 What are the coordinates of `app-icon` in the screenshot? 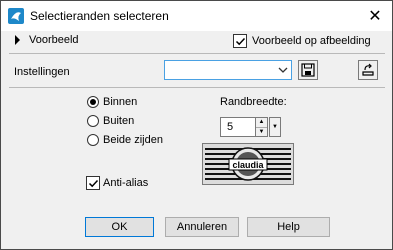 It's located at (16, 16).